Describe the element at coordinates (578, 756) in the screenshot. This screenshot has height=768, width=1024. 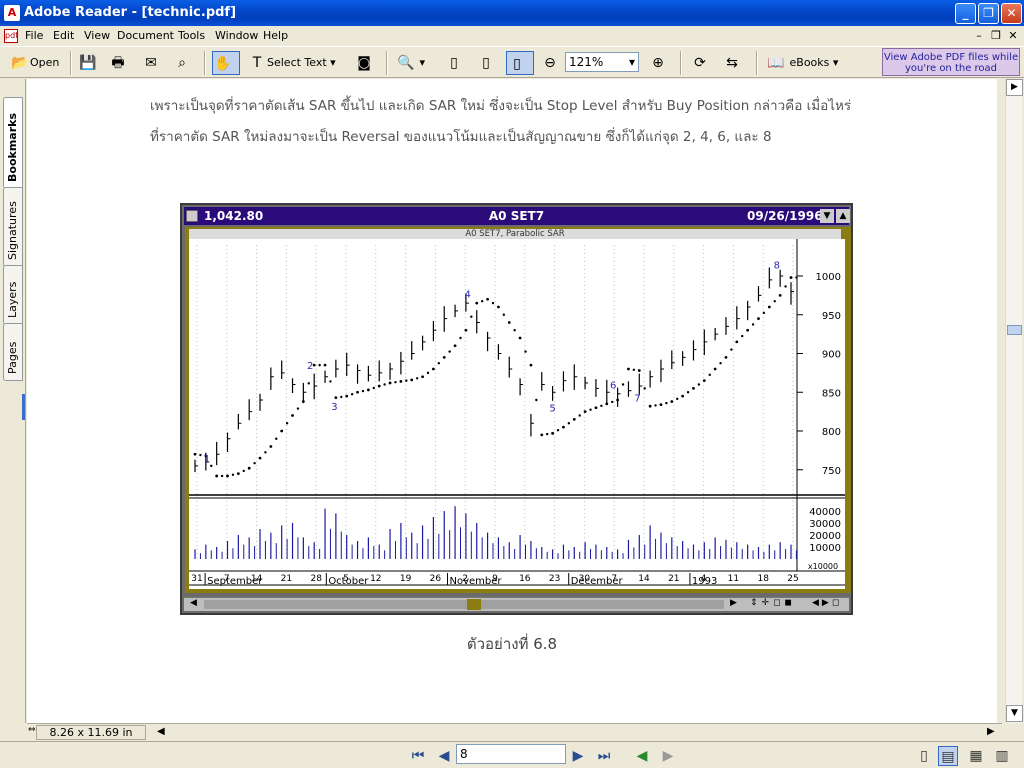
I see `next-page-icon: ▶` at that location.